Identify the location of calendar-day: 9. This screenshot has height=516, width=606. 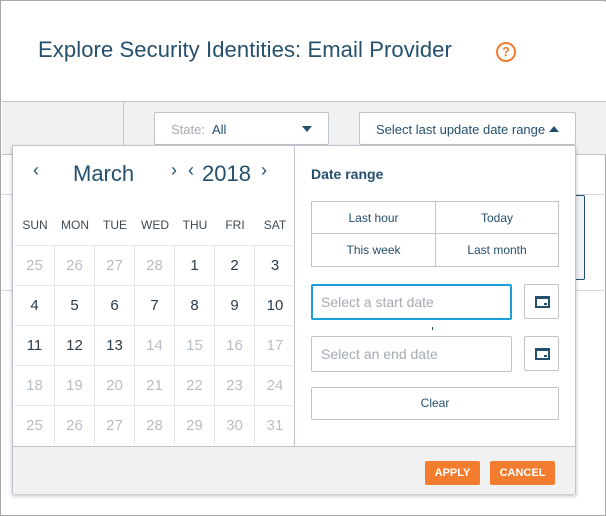
(235, 305).